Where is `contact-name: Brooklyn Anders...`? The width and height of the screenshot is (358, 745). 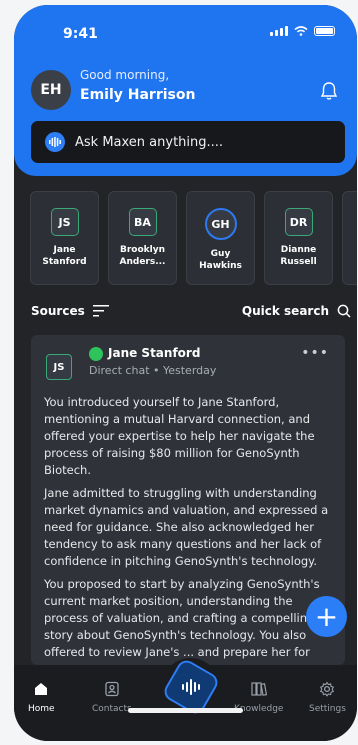 contact-name: Brooklyn Anders... is located at coordinates (142, 256).